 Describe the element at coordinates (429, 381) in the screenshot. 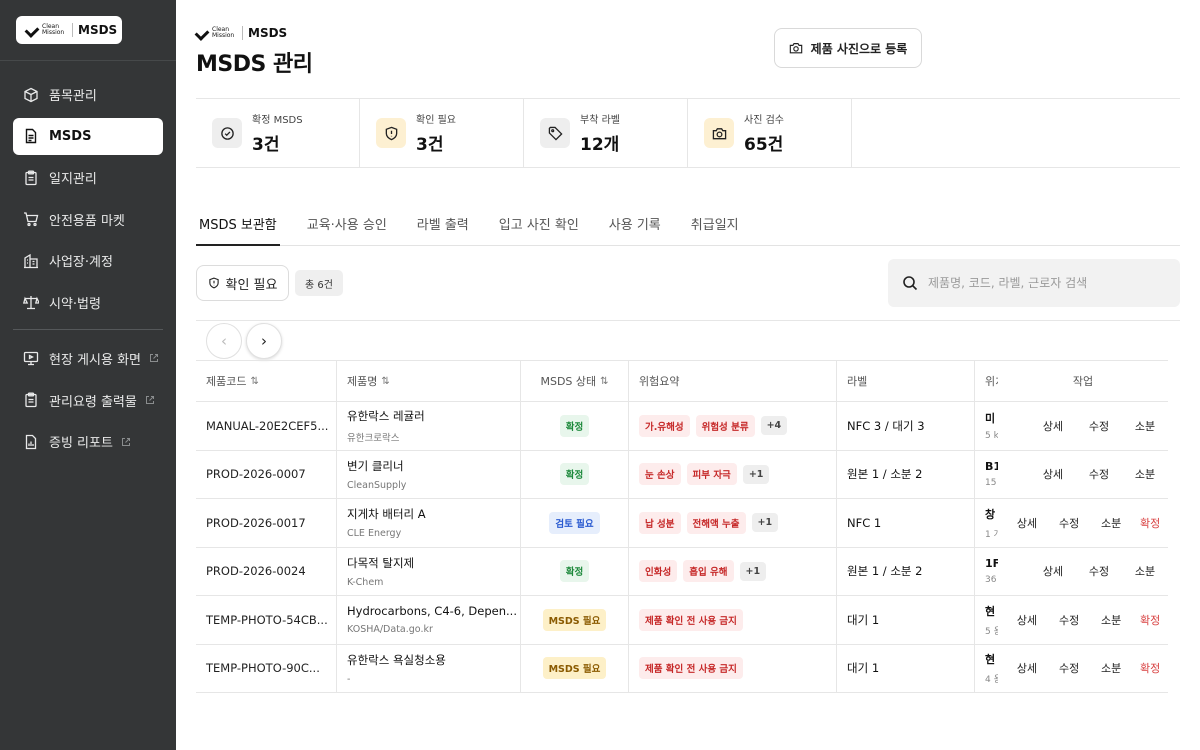

I see `col-name: 제품명 ⇅` at that location.